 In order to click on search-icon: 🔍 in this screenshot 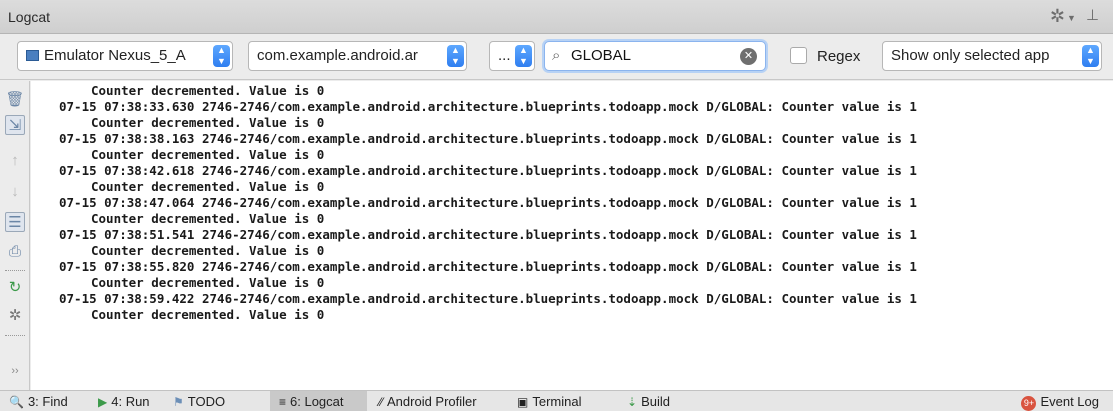, I will do `click(16, 402)`.